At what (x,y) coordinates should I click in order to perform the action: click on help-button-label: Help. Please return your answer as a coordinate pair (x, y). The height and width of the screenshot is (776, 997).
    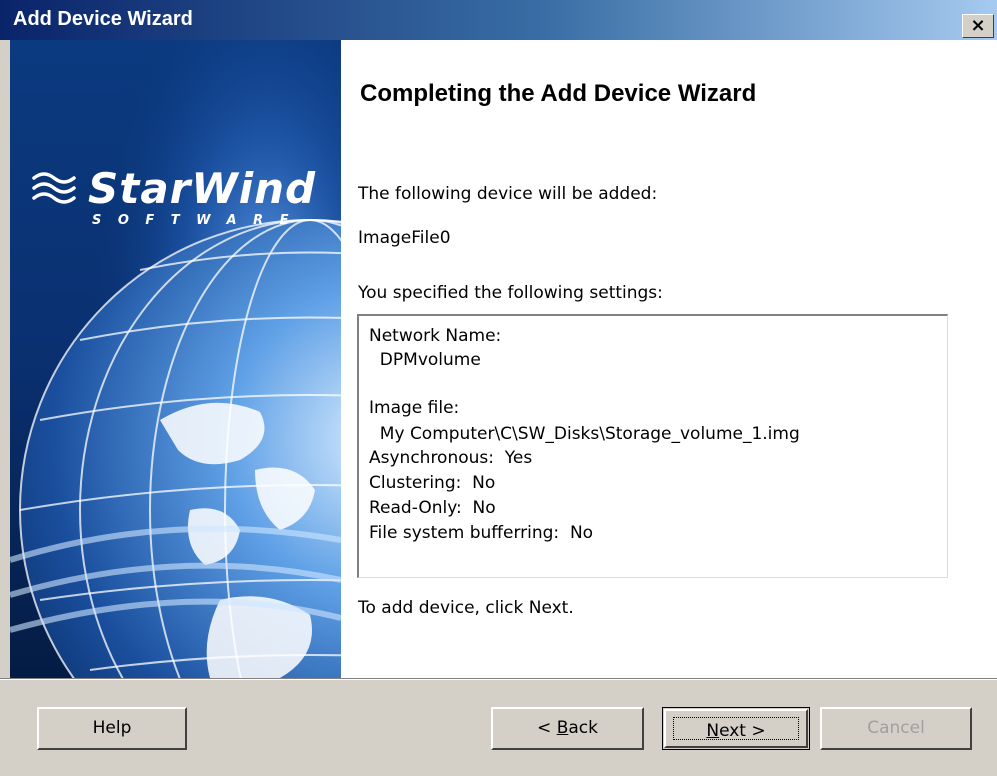
    Looking at the image, I should click on (112, 728).